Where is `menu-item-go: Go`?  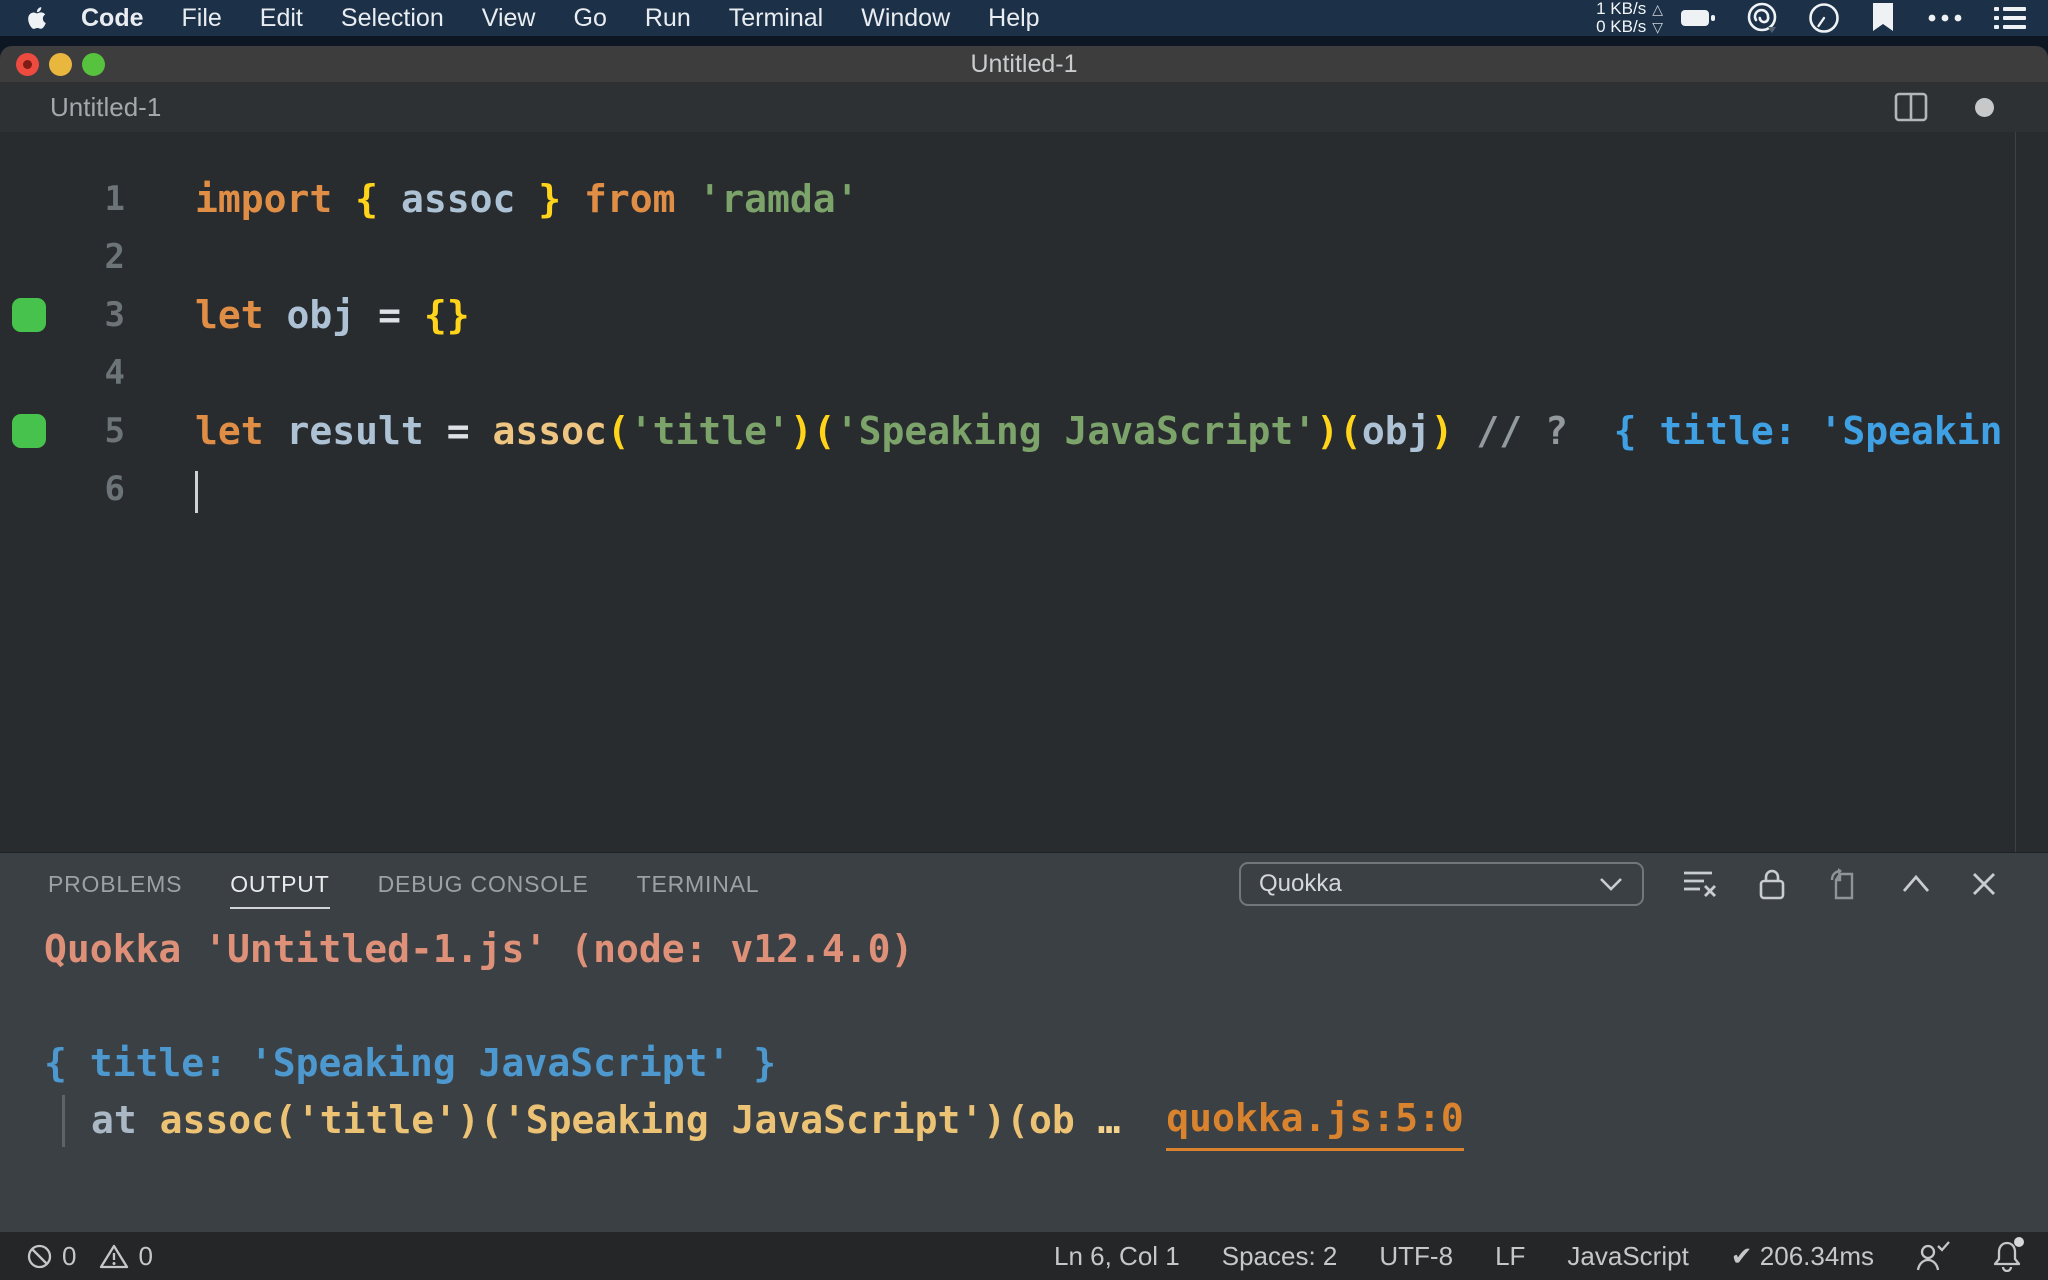 menu-item-go: Go is located at coordinates (590, 18).